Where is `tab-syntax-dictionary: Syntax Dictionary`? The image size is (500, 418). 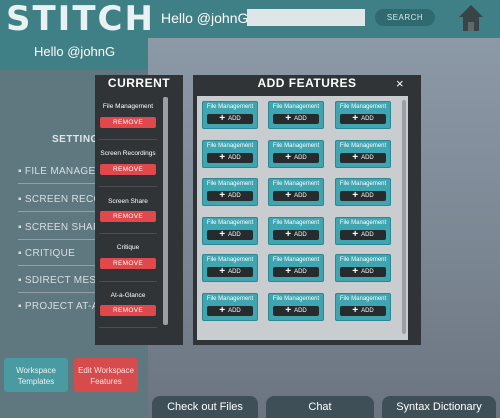 tab-syntax-dictionary: Syntax Dictionary is located at coordinates (439, 407).